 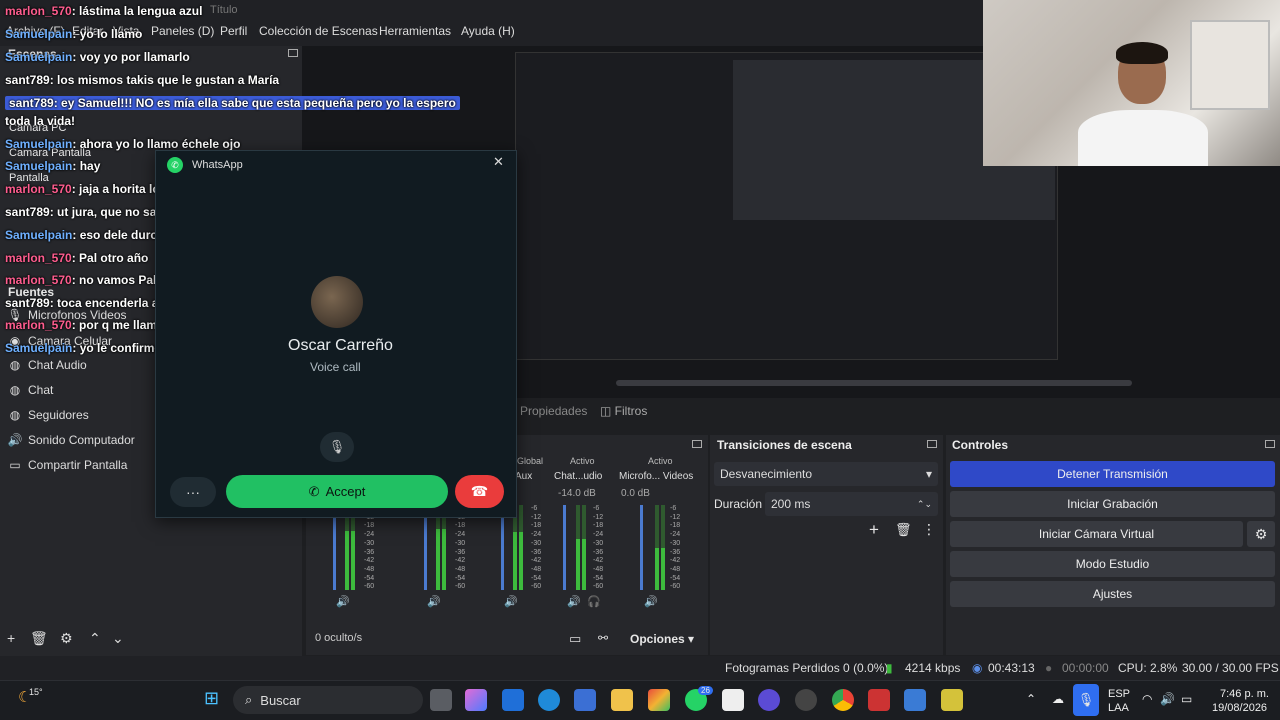 What do you see at coordinates (1147, 699) in the screenshot?
I see `wifi-icon: ◠` at bounding box center [1147, 699].